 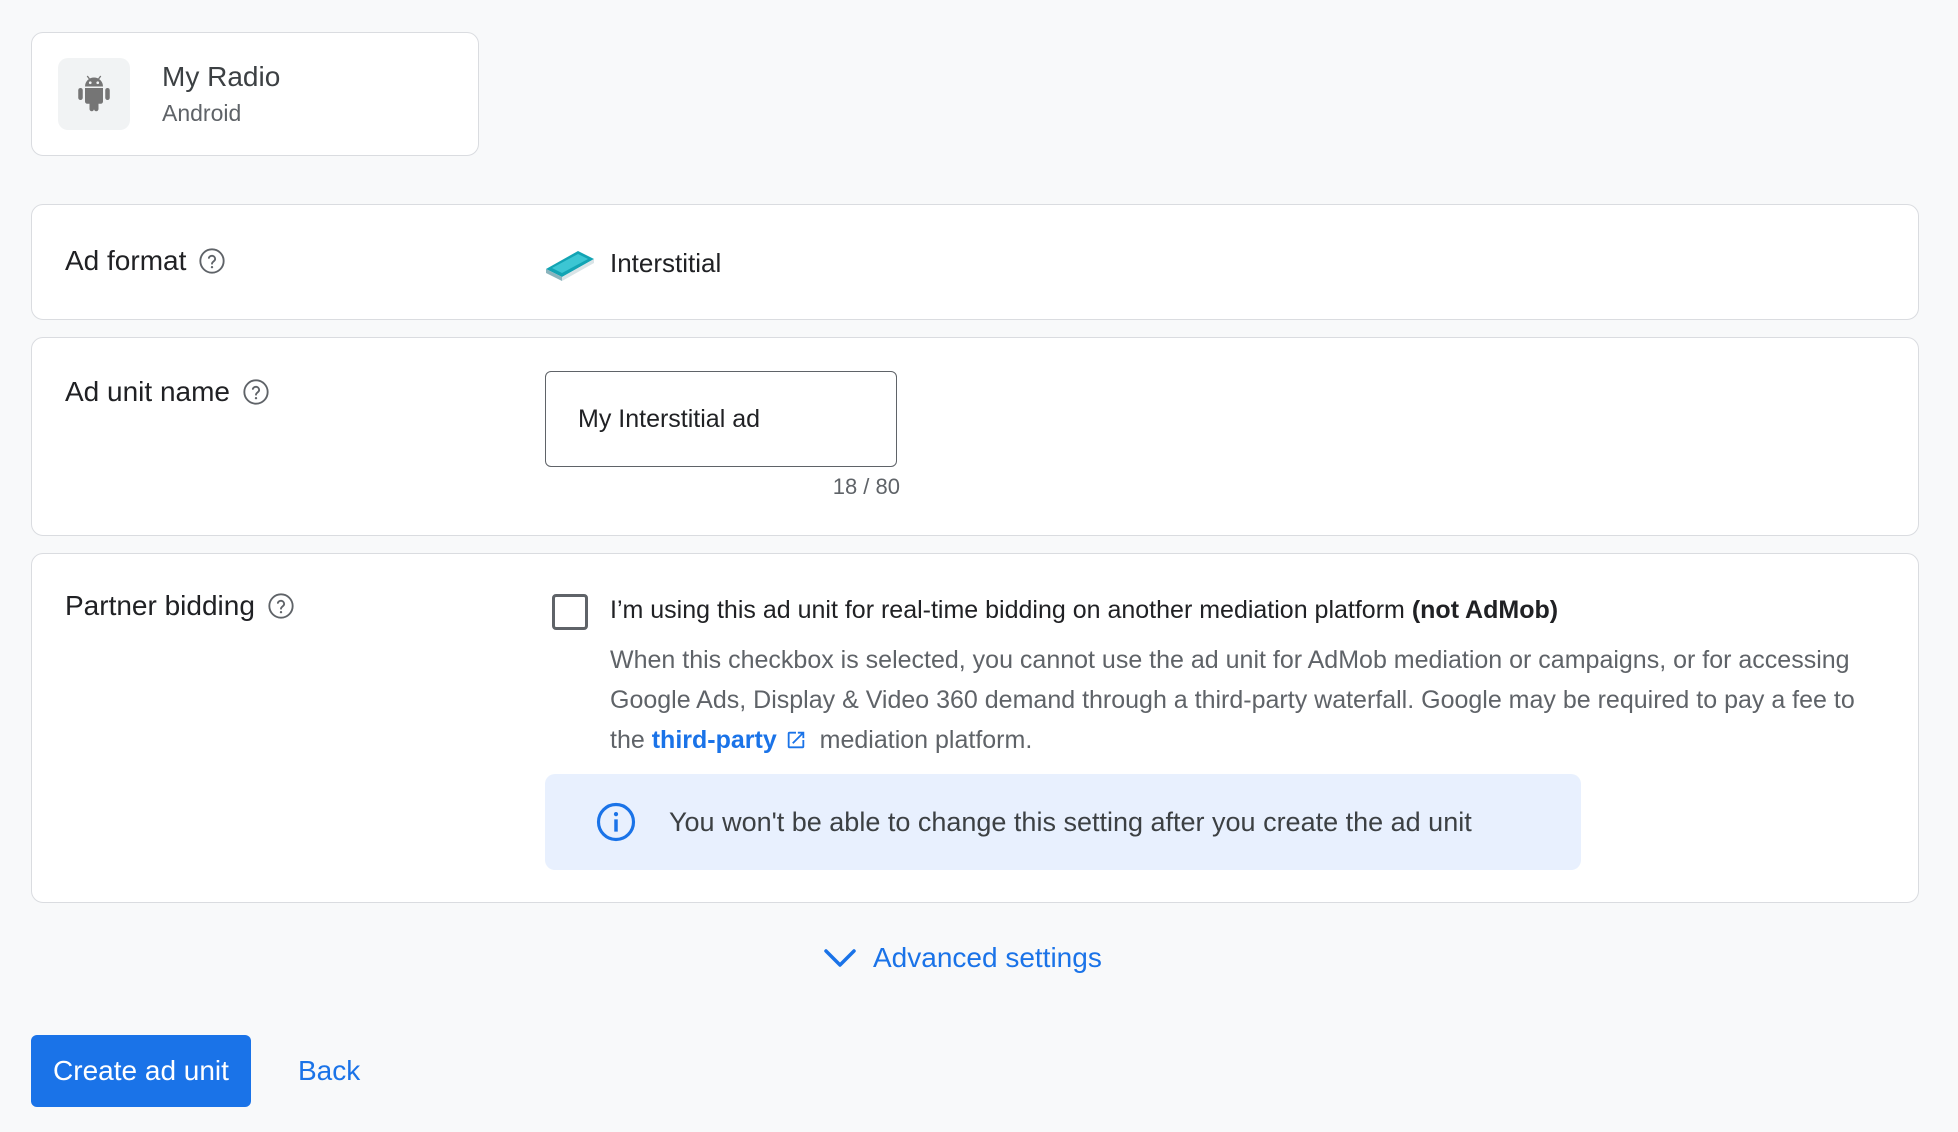 What do you see at coordinates (987, 957) in the screenshot?
I see `advanced-settings-label: Advanced settings` at bounding box center [987, 957].